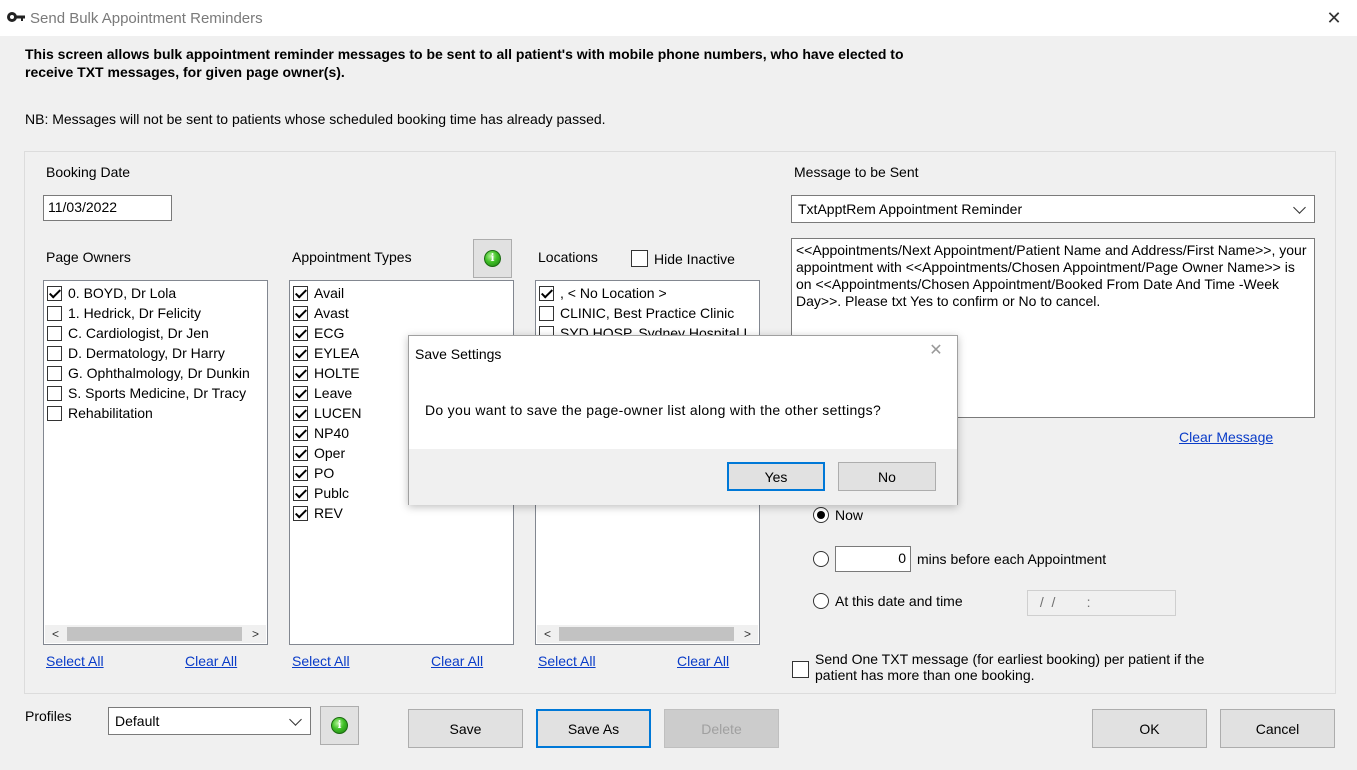  I want to click on page-owner-label: D. Dermatology, Dr Harry, so click(146, 353).